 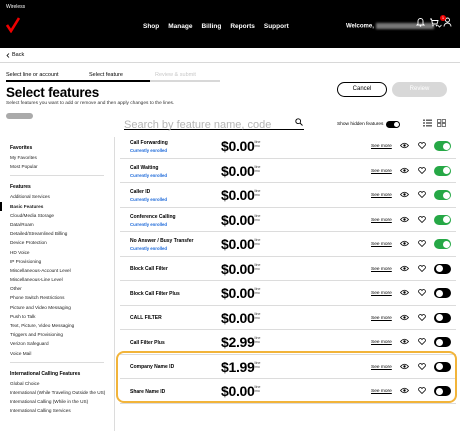 What do you see at coordinates (57, 288) in the screenshot?
I see `sidebar-item: Other` at bounding box center [57, 288].